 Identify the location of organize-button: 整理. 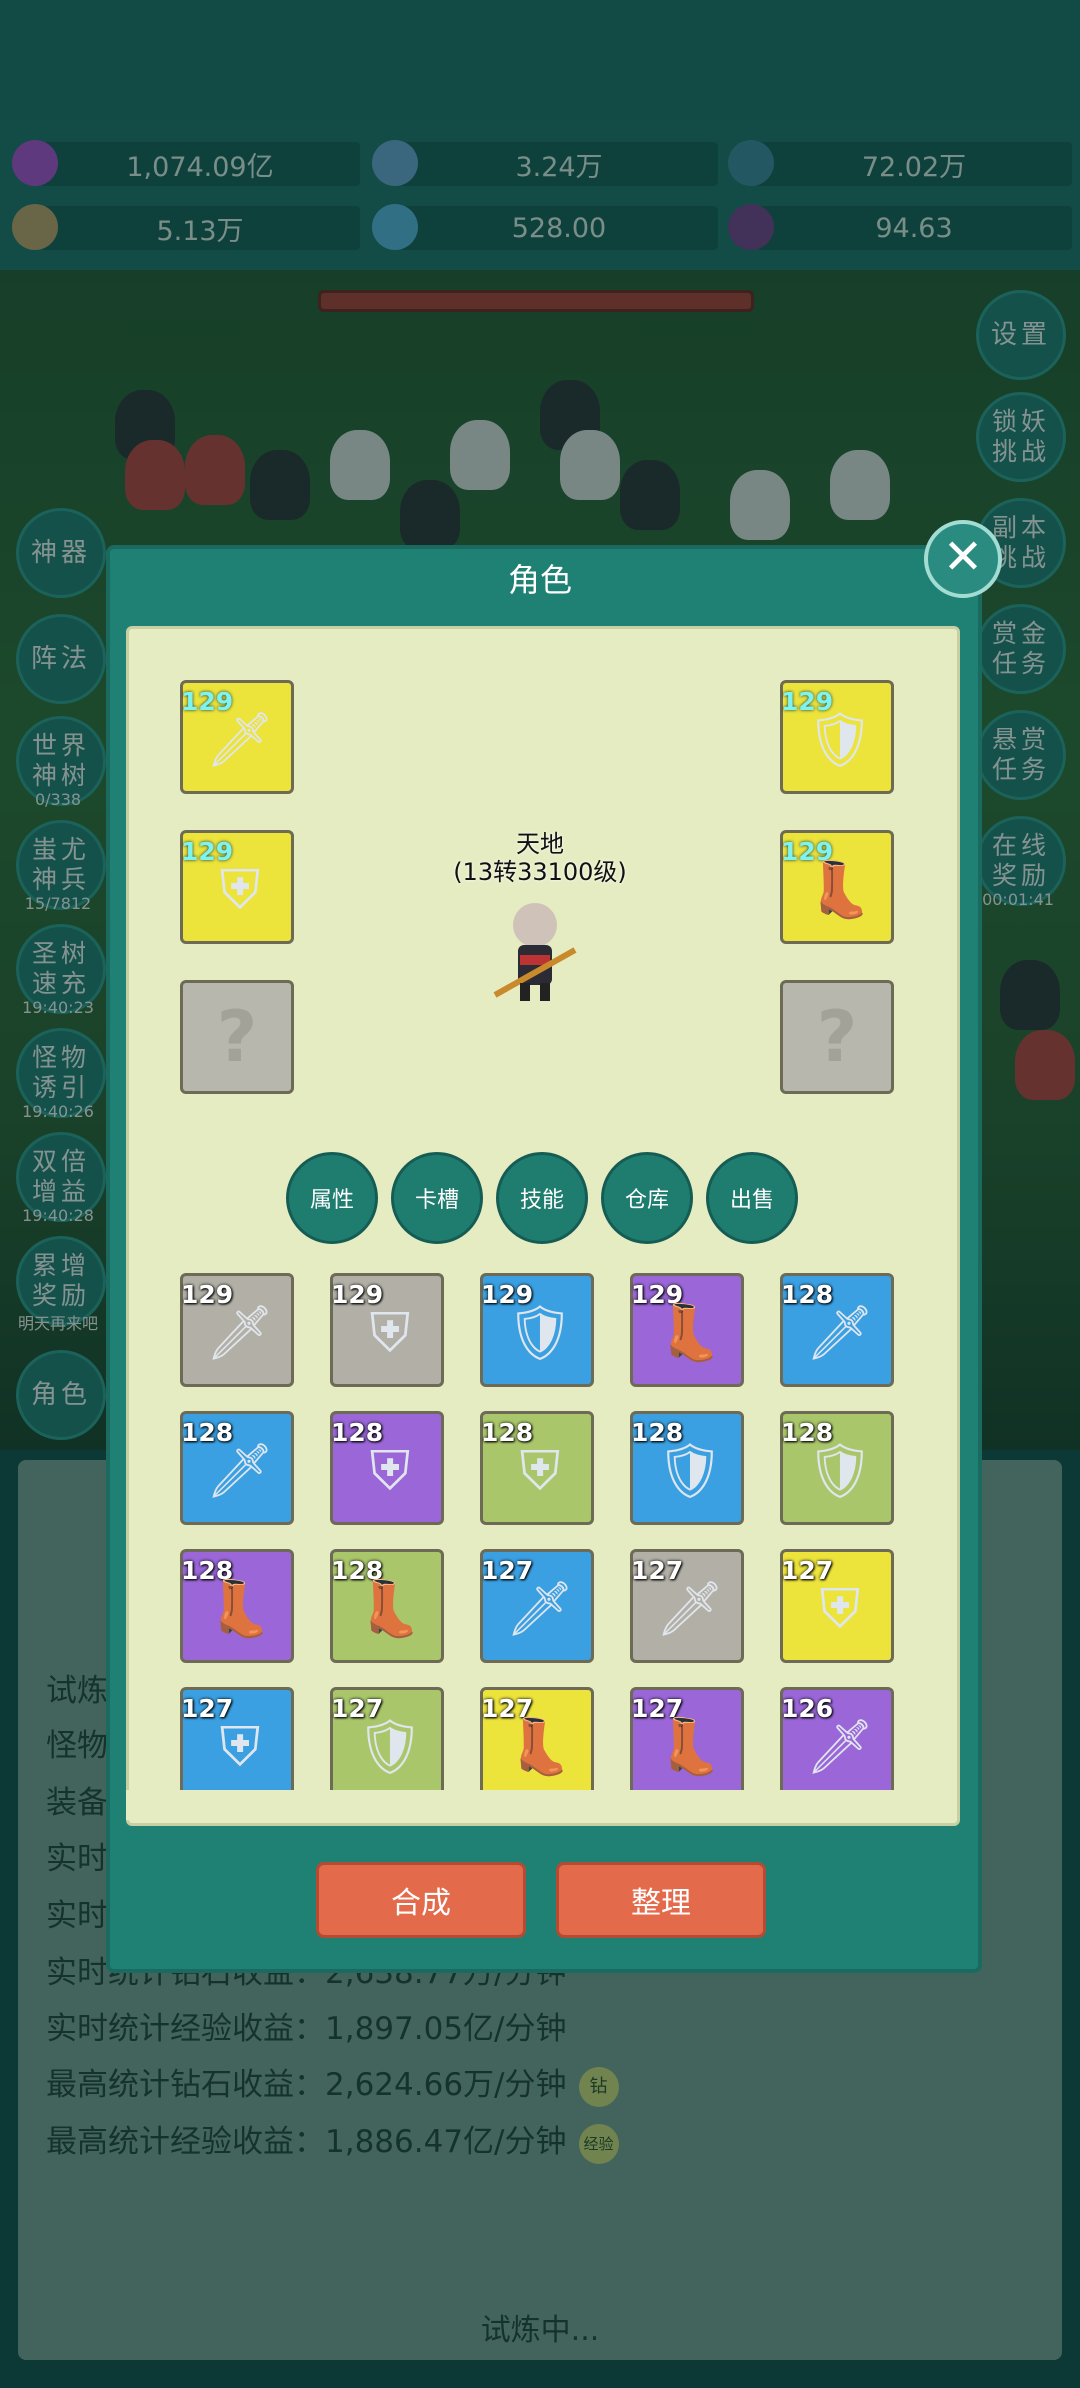
(661, 1900).